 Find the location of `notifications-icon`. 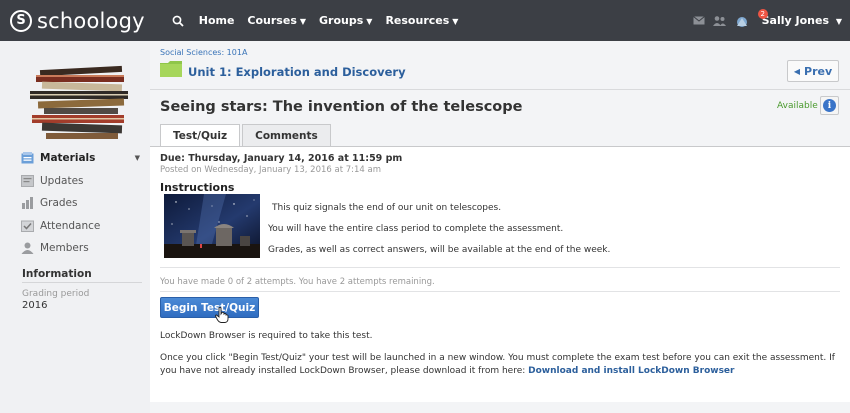

notifications-icon is located at coordinates (742, 21).